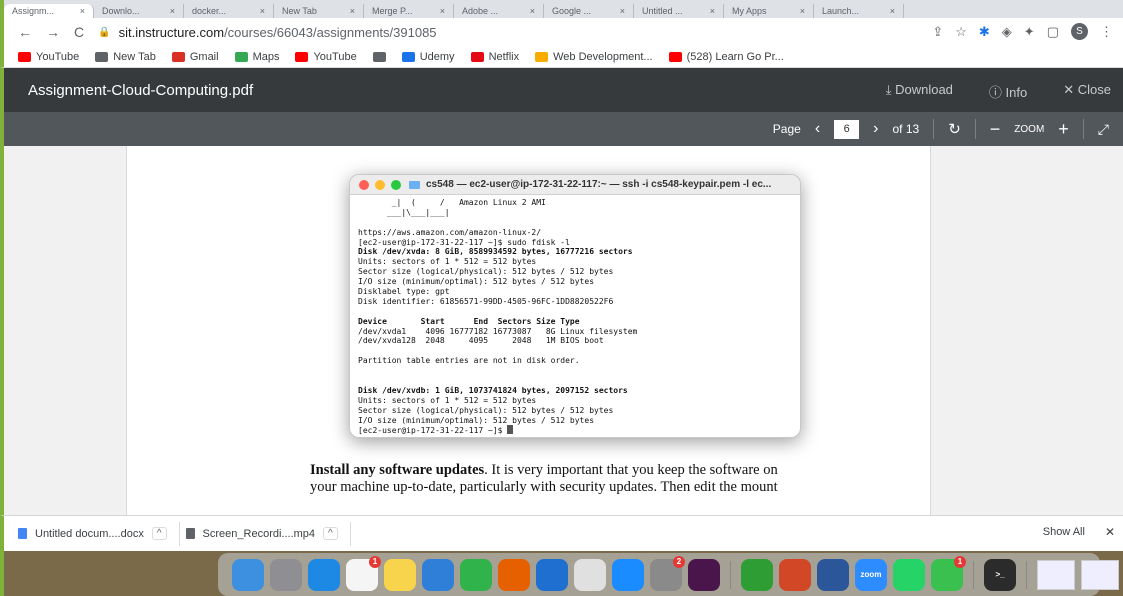 The height and width of the screenshot is (596, 1123). Describe the element at coordinates (409, 11) in the screenshot. I see `browser-tab: Merge P... ×` at that location.